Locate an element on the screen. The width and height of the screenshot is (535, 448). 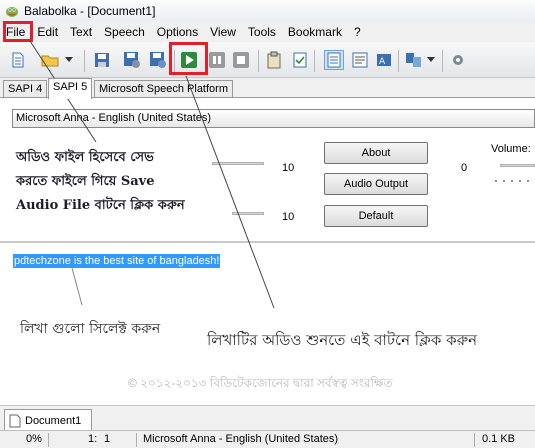
document-icon is located at coordinates (15, 420).